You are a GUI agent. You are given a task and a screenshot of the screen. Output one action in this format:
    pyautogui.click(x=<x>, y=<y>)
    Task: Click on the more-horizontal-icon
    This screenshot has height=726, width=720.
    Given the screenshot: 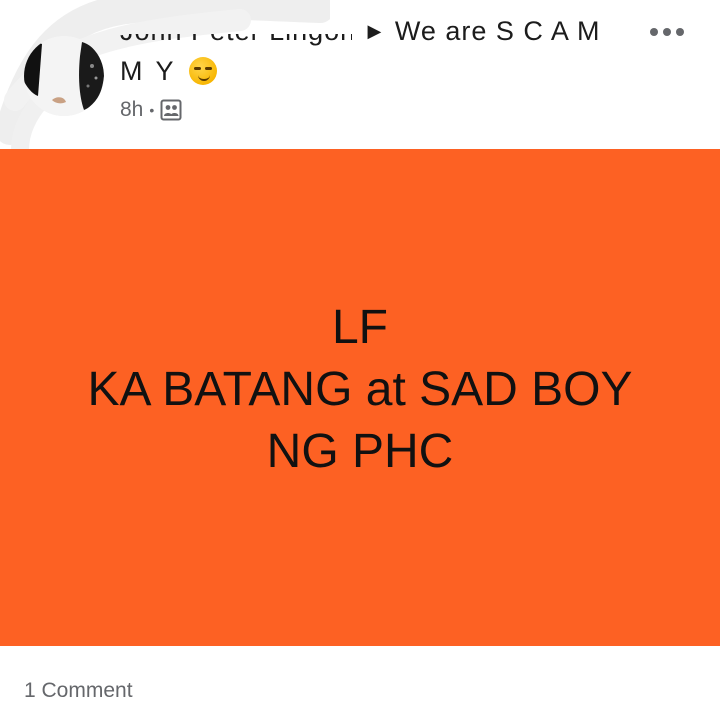 What is the action you would take?
    pyautogui.click(x=667, y=32)
    